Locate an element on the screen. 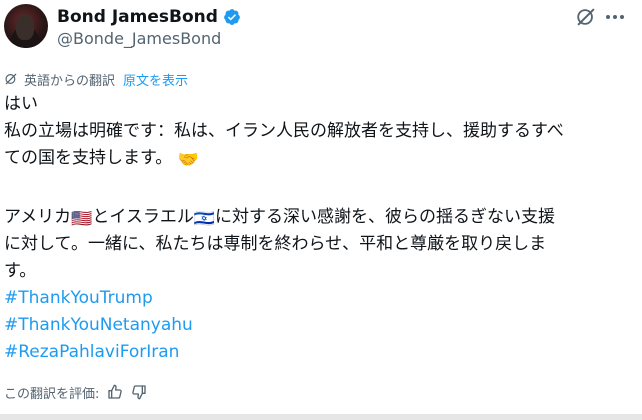 This screenshot has width=642, height=420. grok-icon is located at coordinates (586, 17).